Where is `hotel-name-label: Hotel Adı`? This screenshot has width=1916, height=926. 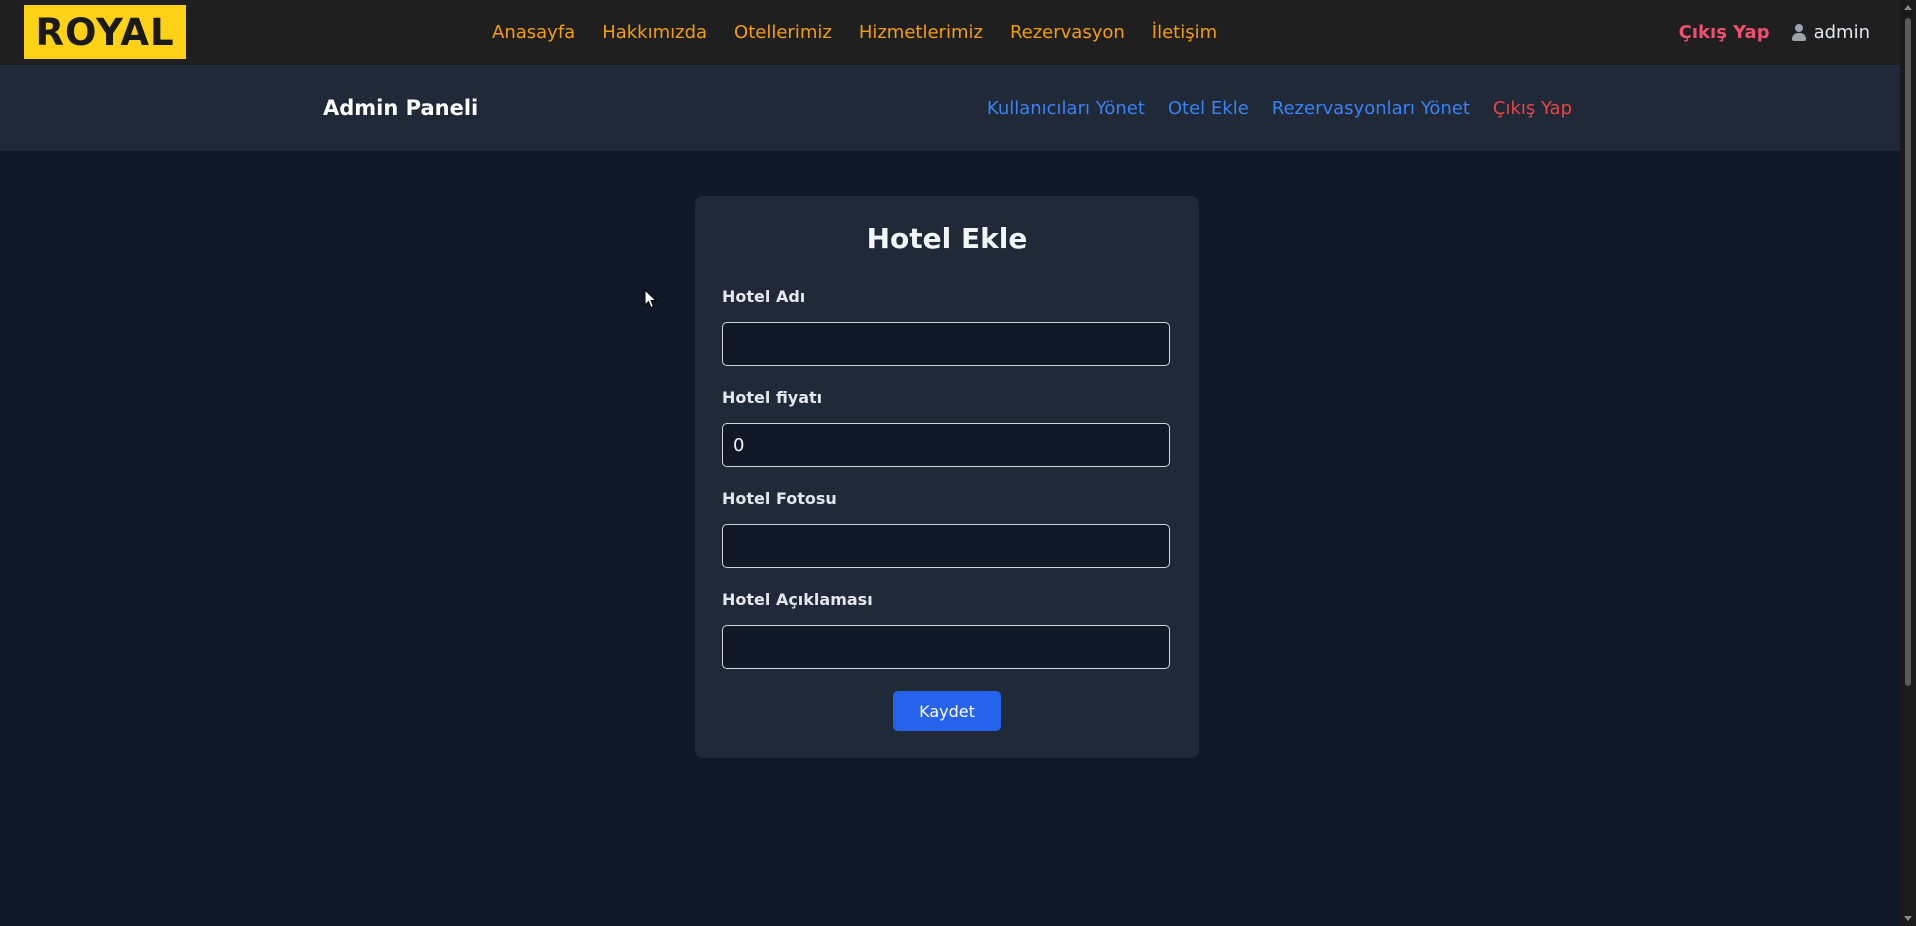
hotel-name-label: Hotel Adı is located at coordinates (764, 296).